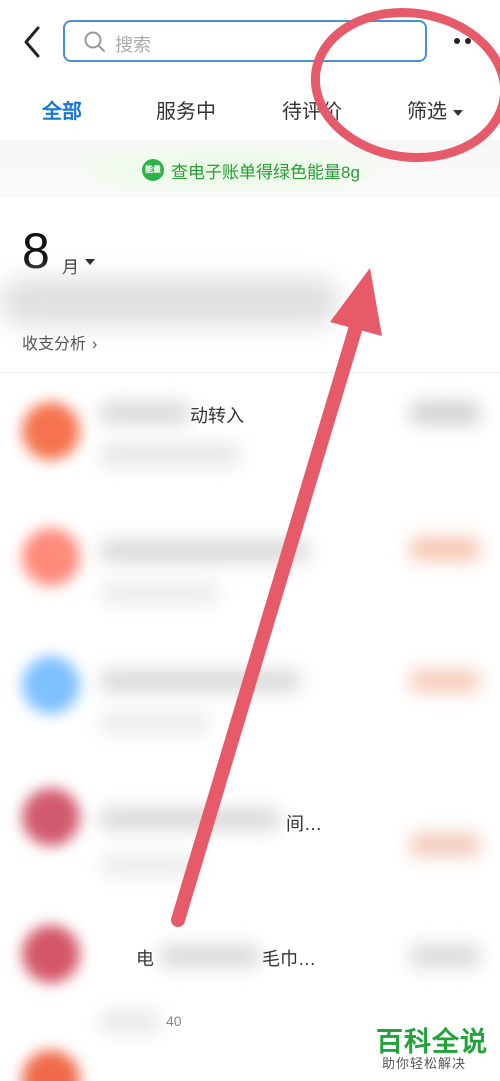 The height and width of the screenshot is (1081, 500). What do you see at coordinates (54, 344) in the screenshot?
I see `analysis-label: 收支分析` at bounding box center [54, 344].